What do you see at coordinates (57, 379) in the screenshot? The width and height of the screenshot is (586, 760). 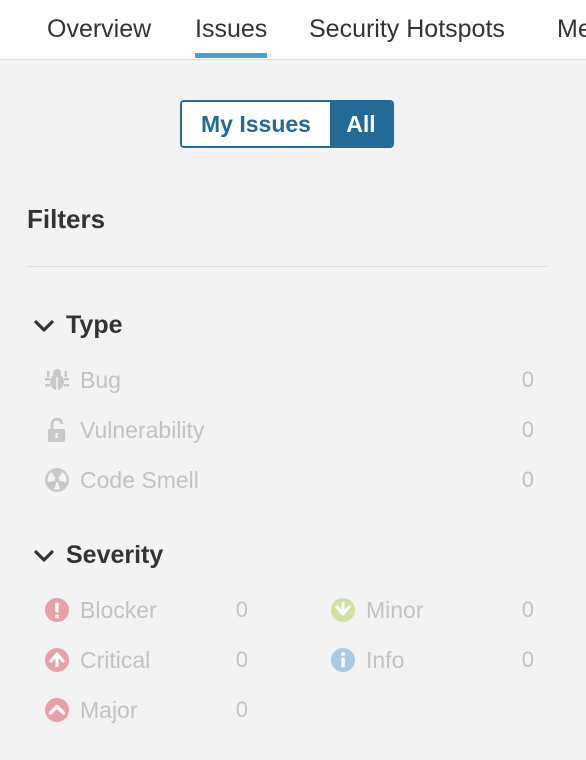 I see `bug-icon` at bounding box center [57, 379].